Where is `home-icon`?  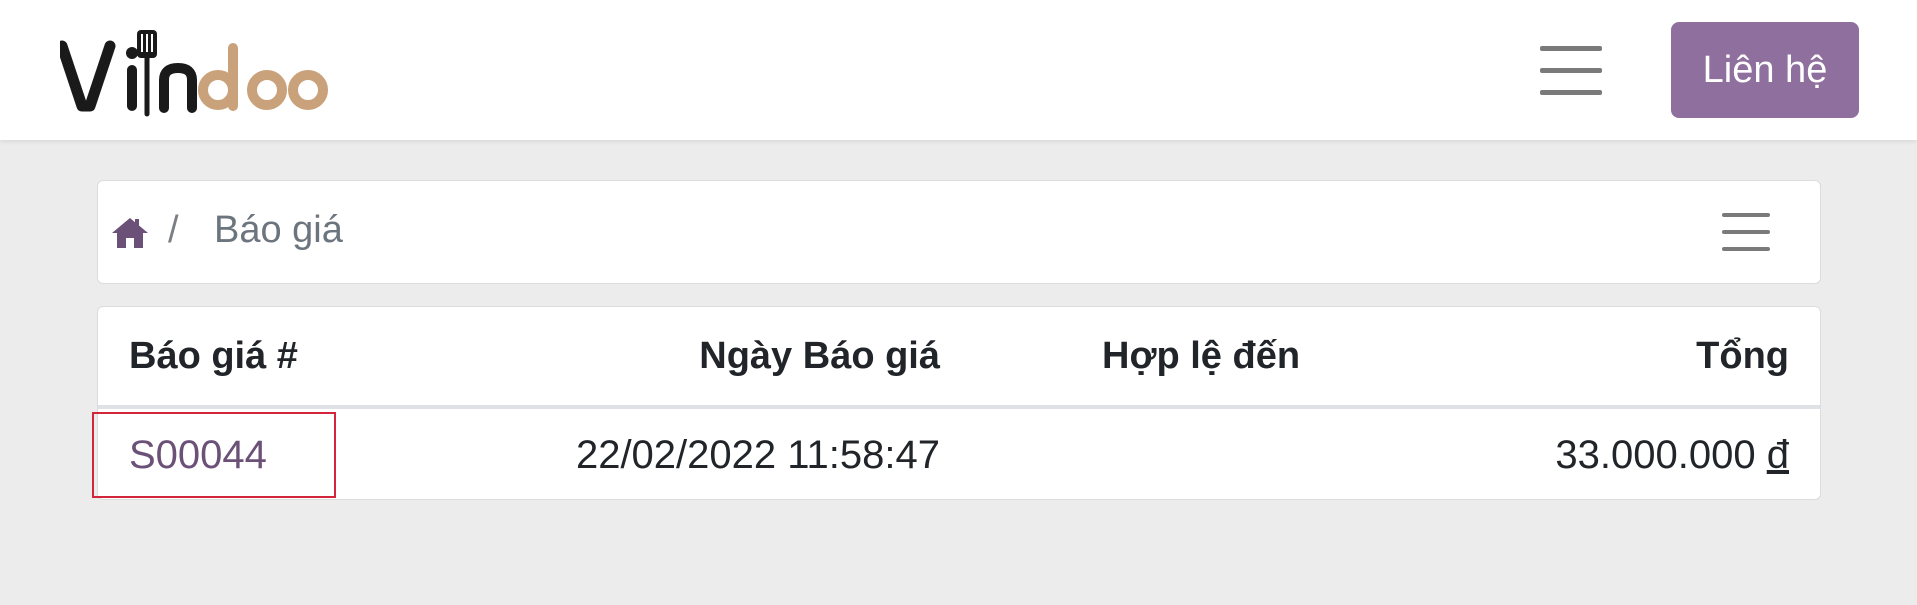
home-icon is located at coordinates (130, 233).